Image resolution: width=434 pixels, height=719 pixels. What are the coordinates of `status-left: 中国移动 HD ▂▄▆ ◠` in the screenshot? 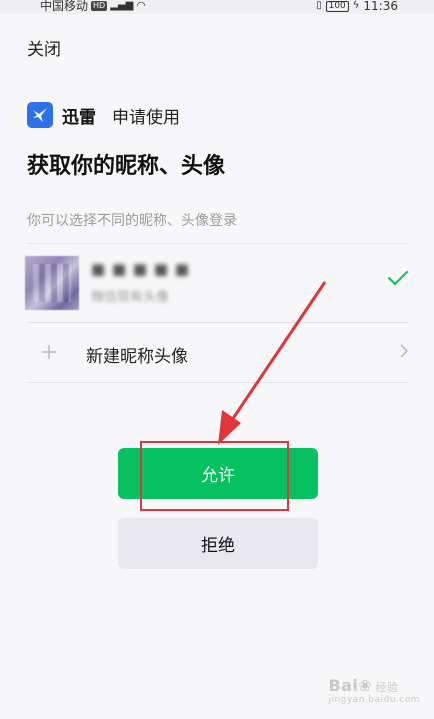 It's located at (93, 6).